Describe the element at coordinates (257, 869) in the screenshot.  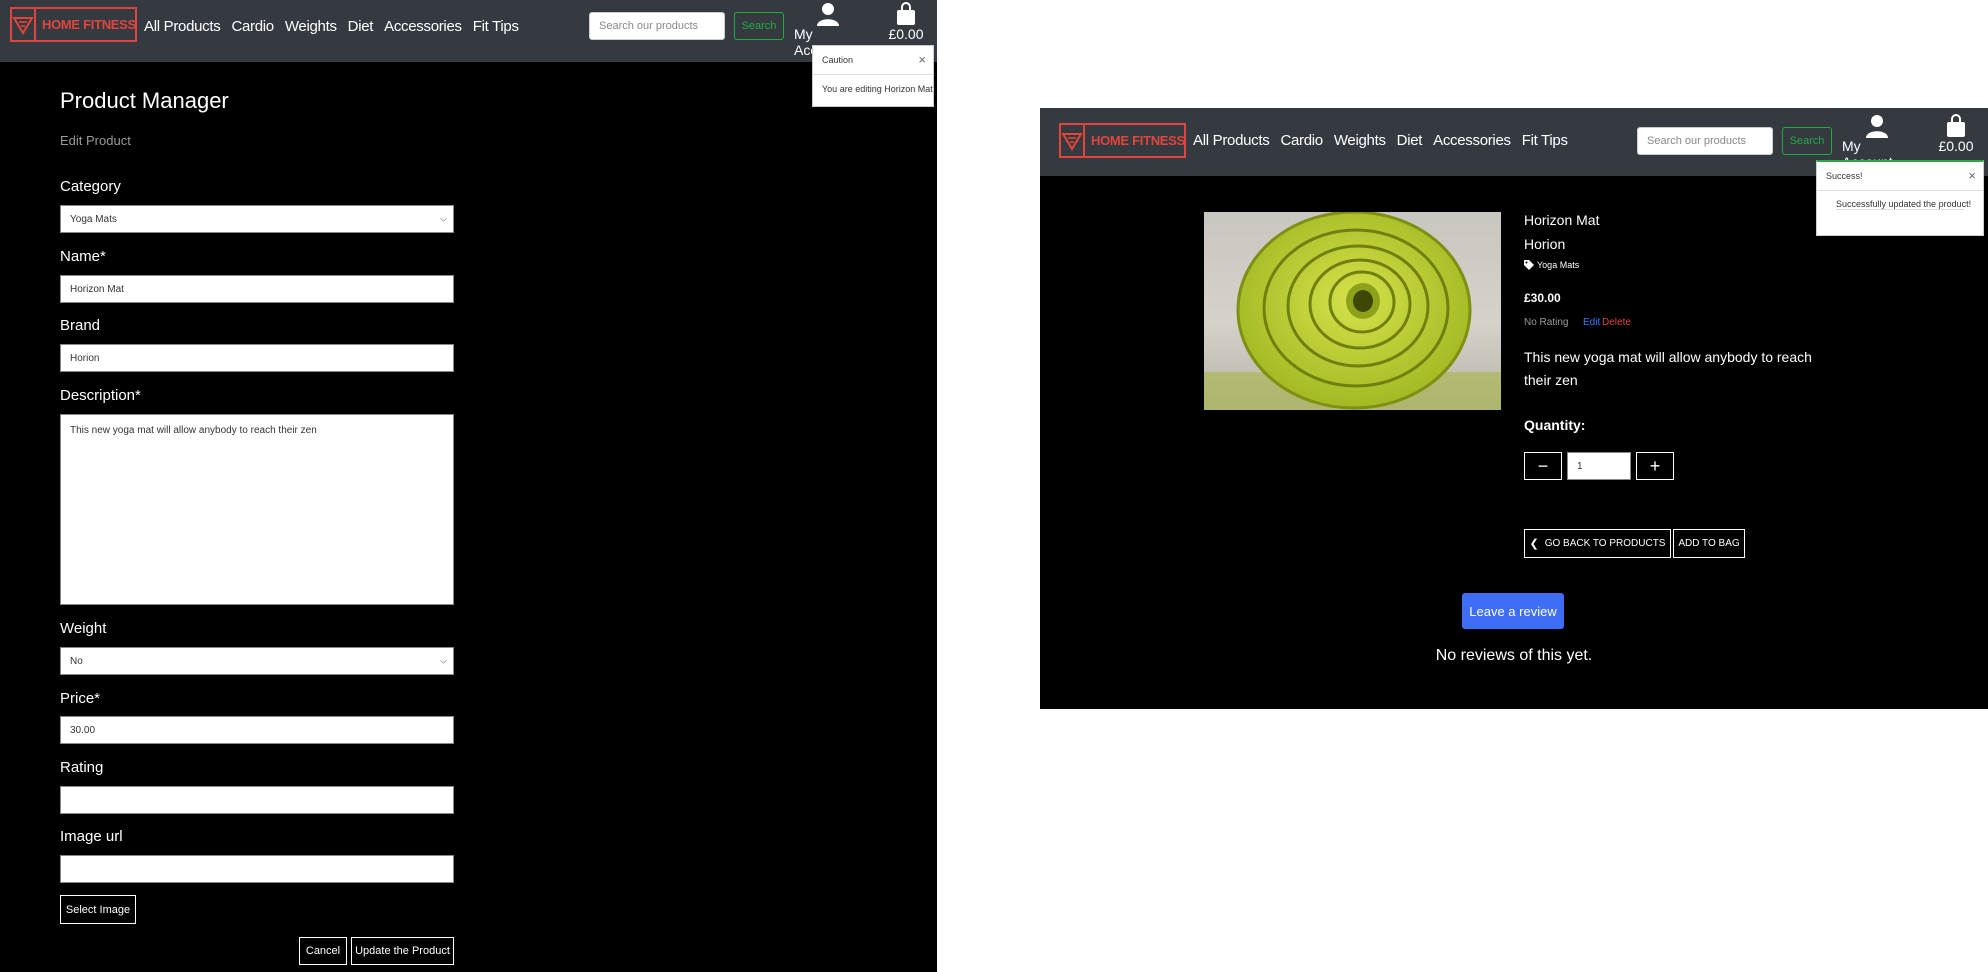
I see `image-url-input` at that location.